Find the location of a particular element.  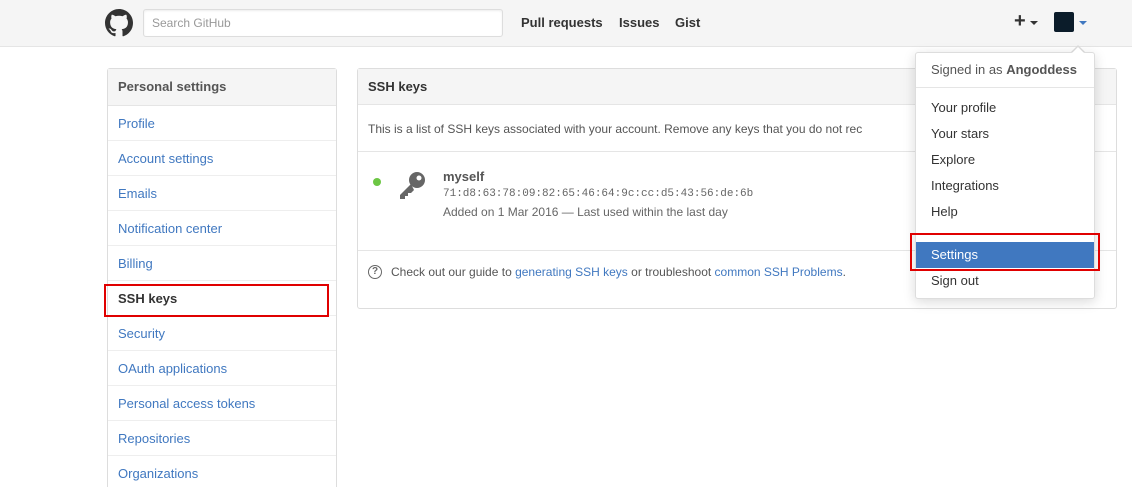

sidebar-item-billing: Billing is located at coordinates (222, 263).